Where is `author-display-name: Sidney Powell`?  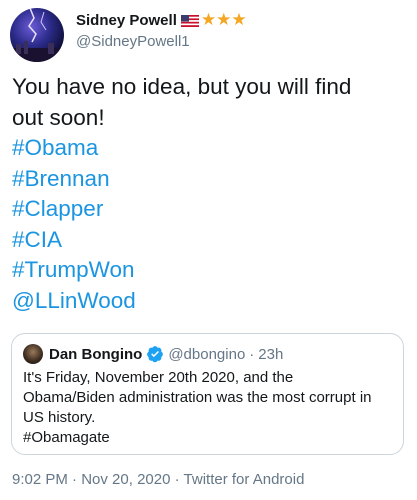
author-display-name: Sidney Powell is located at coordinates (126, 20).